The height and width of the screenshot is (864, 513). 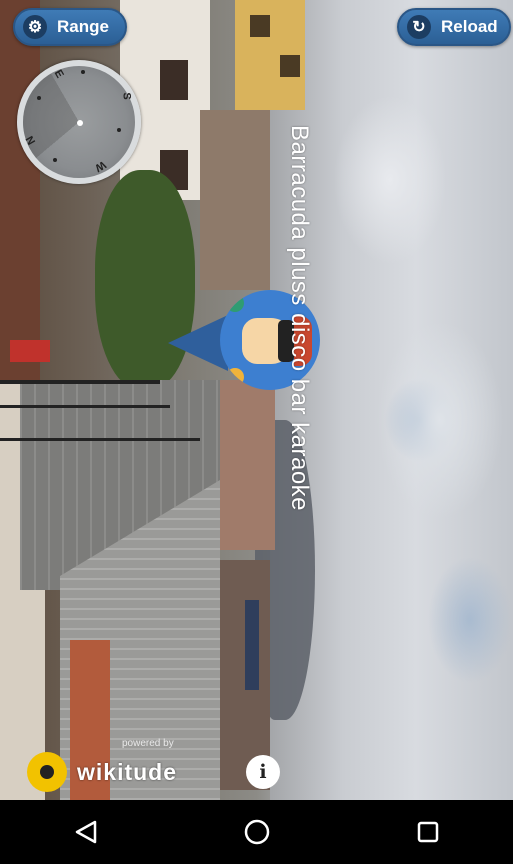 I want to click on range-button: ⚙ Range, so click(x=70, y=27).